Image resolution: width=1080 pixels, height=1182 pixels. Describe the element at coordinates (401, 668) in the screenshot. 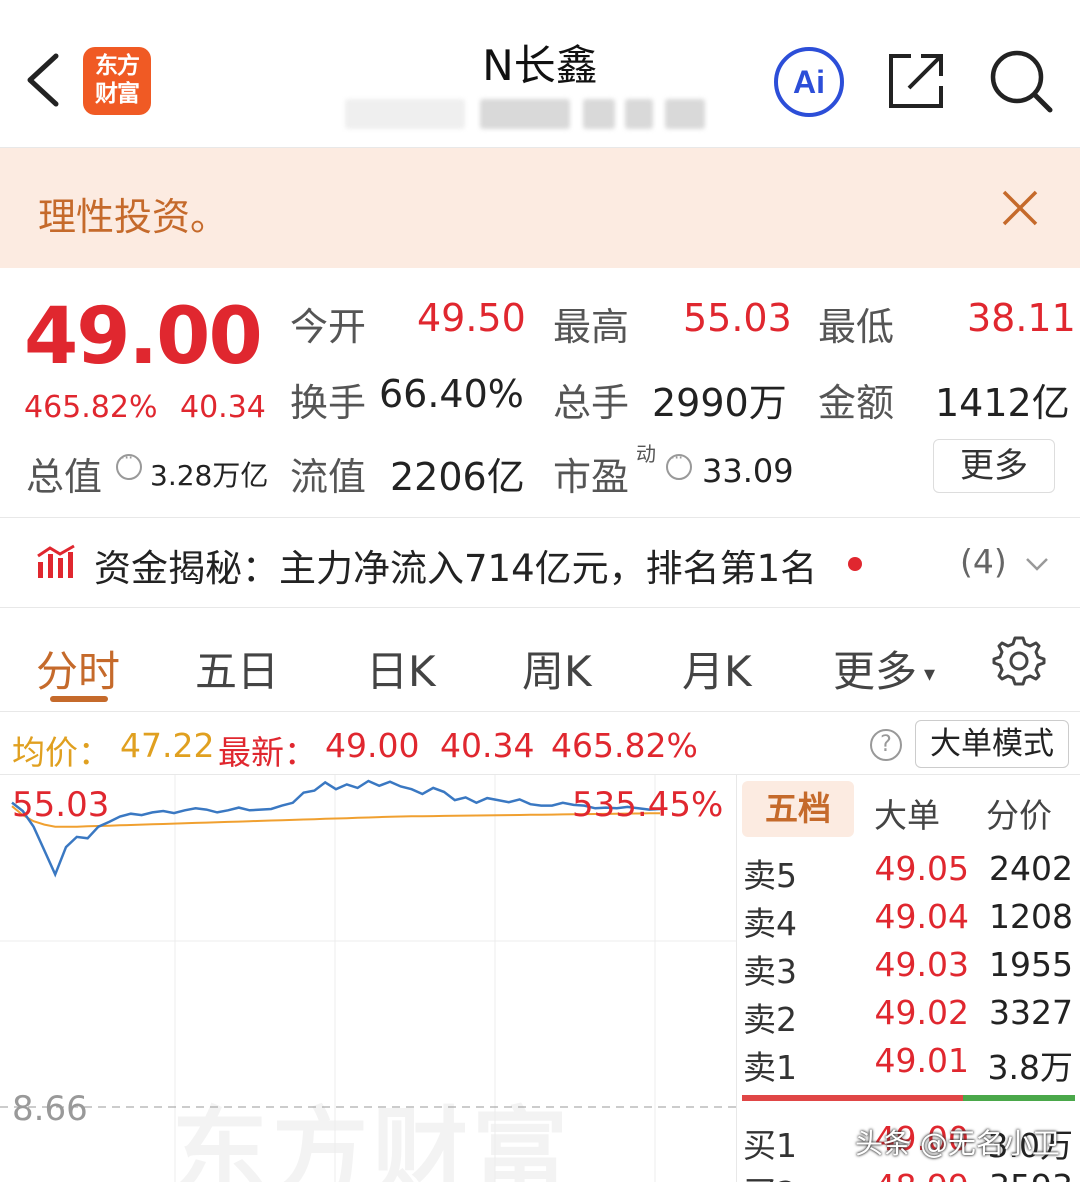

I see `tab-daily-k: 日K` at that location.